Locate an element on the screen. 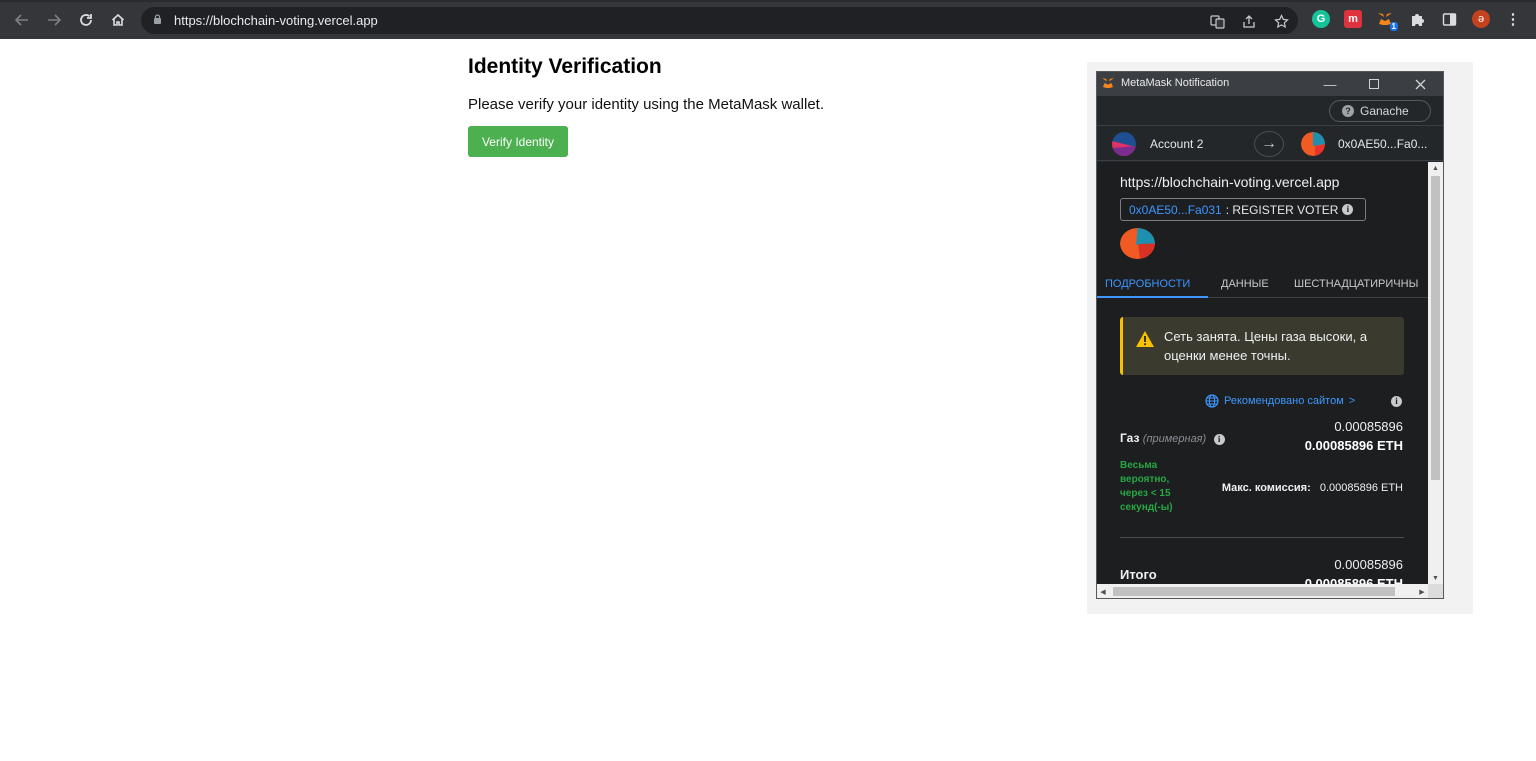 This screenshot has width=1536, height=761. contract-address-link: 0x0AE50...Fa031 is located at coordinates (1175, 210).